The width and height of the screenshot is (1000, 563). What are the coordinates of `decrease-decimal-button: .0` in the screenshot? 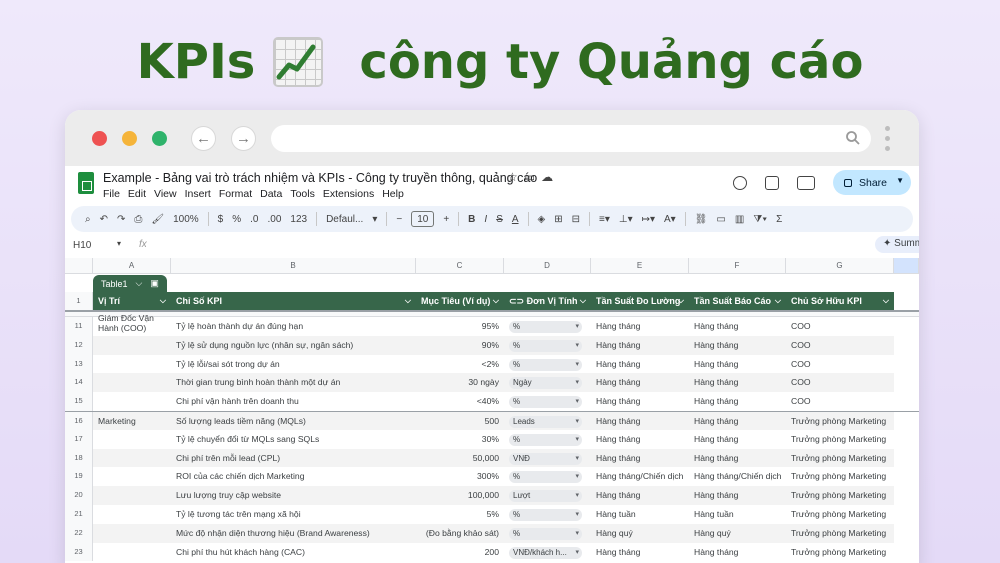 It's located at (254, 219).